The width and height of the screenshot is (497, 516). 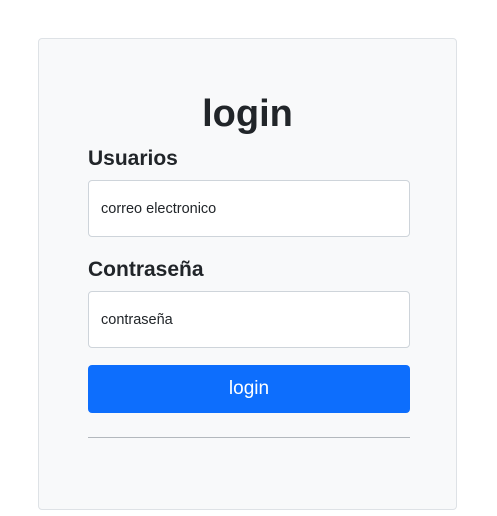 I want to click on password-label: Contraseña, so click(x=146, y=269).